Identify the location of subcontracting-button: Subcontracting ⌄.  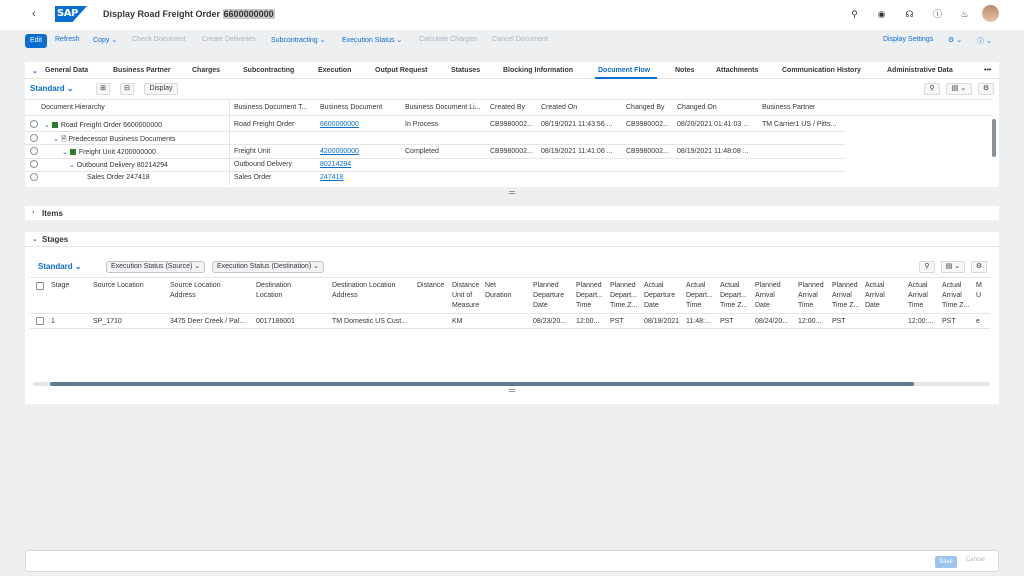
(298, 40).